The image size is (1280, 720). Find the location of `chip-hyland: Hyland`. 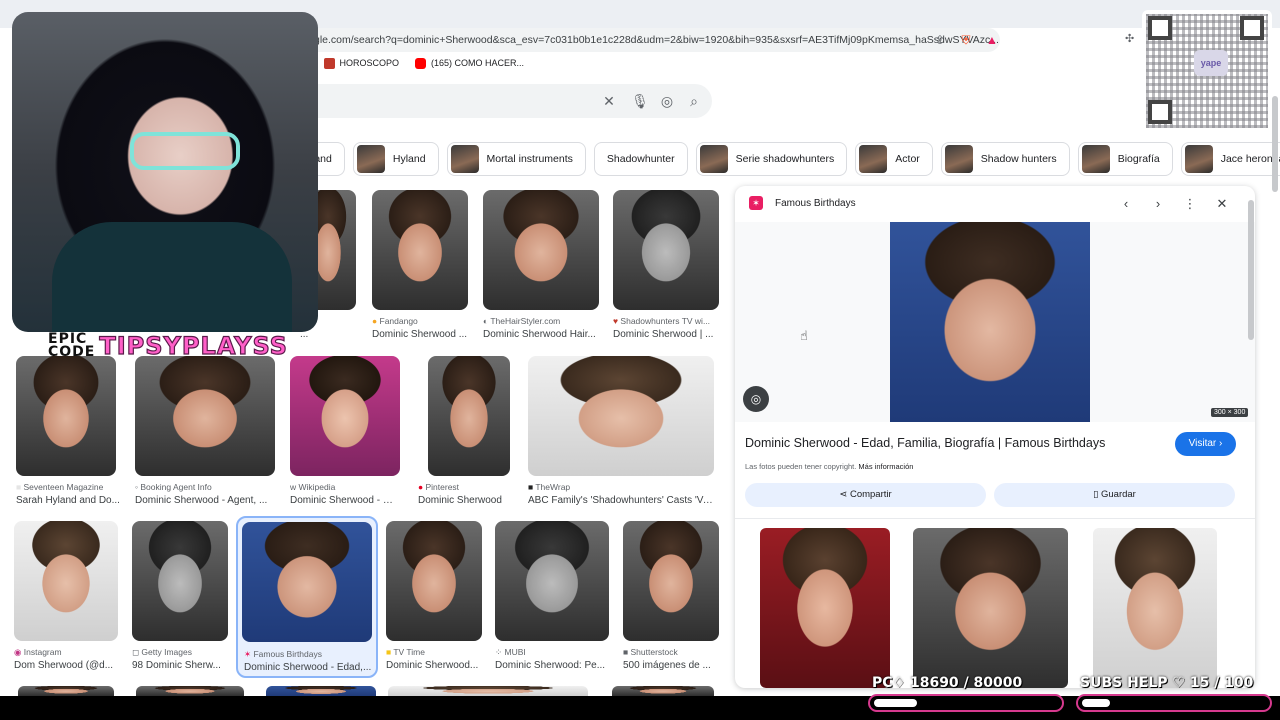

chip-hyland: Hyland is located at coordinates (395, 159).